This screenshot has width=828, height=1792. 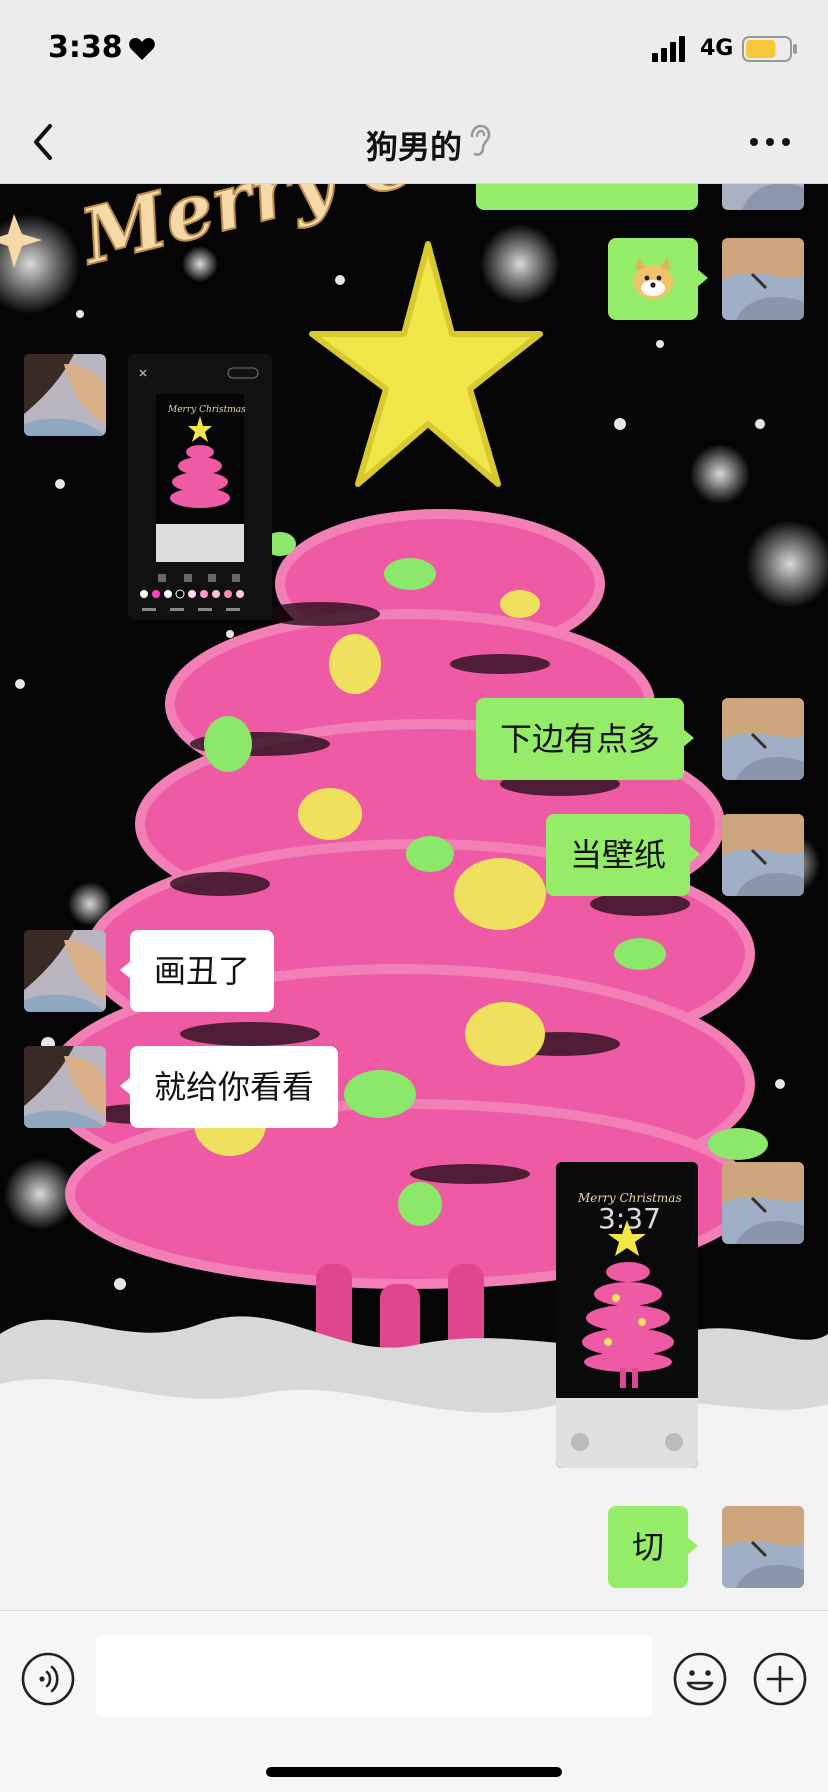 What do you see at coordinates (480, 140) in the screenshot?
I see `ear-icon` at bounding box center [480, 140].